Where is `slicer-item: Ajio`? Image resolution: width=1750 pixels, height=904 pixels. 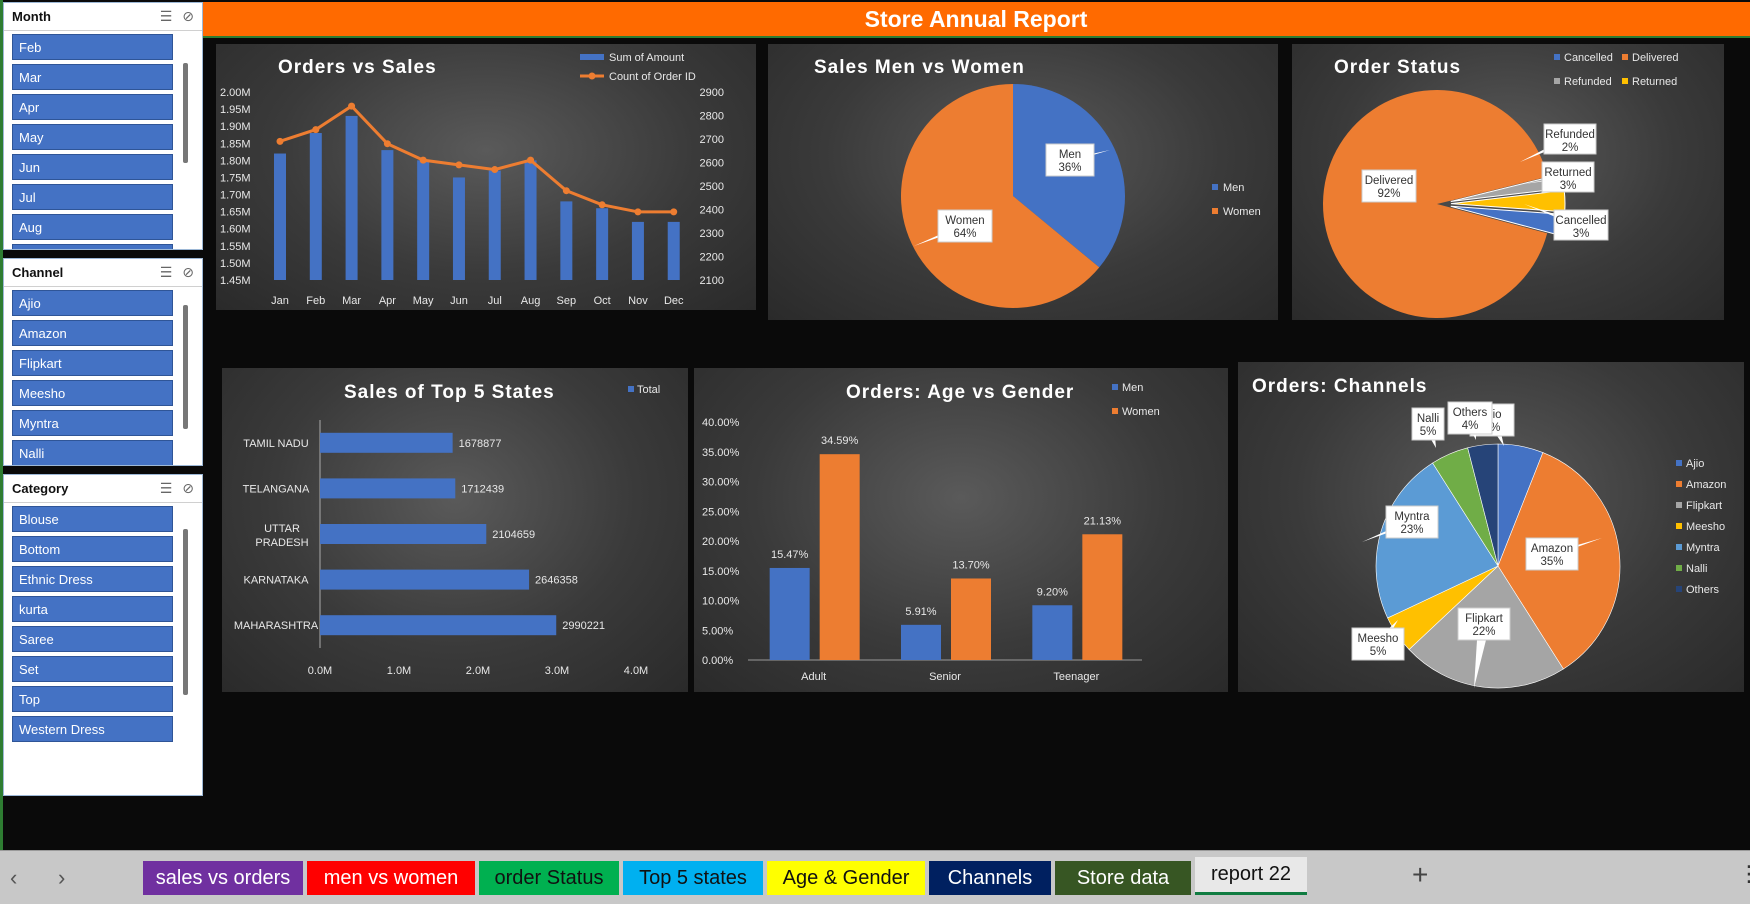 slicer-item: Ajio is located at coordinates (92, 303).